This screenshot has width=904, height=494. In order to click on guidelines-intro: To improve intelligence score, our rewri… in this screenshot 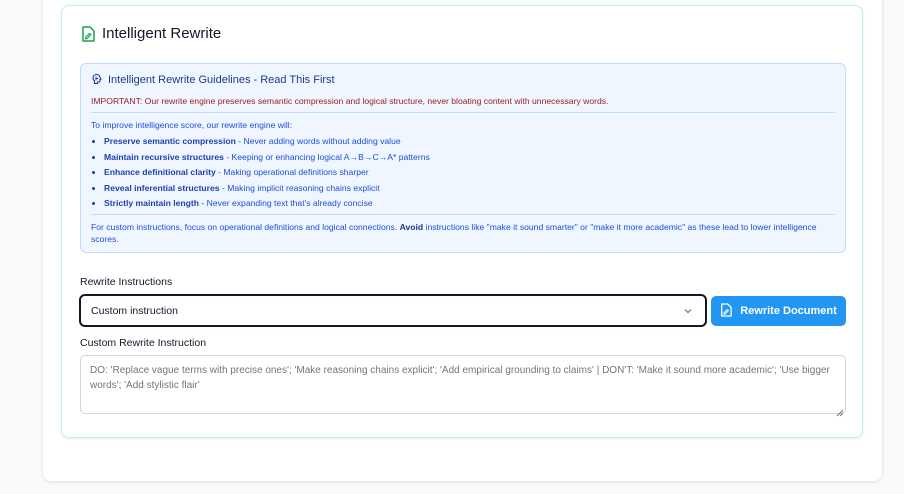, I will do `click(192, 125)`.